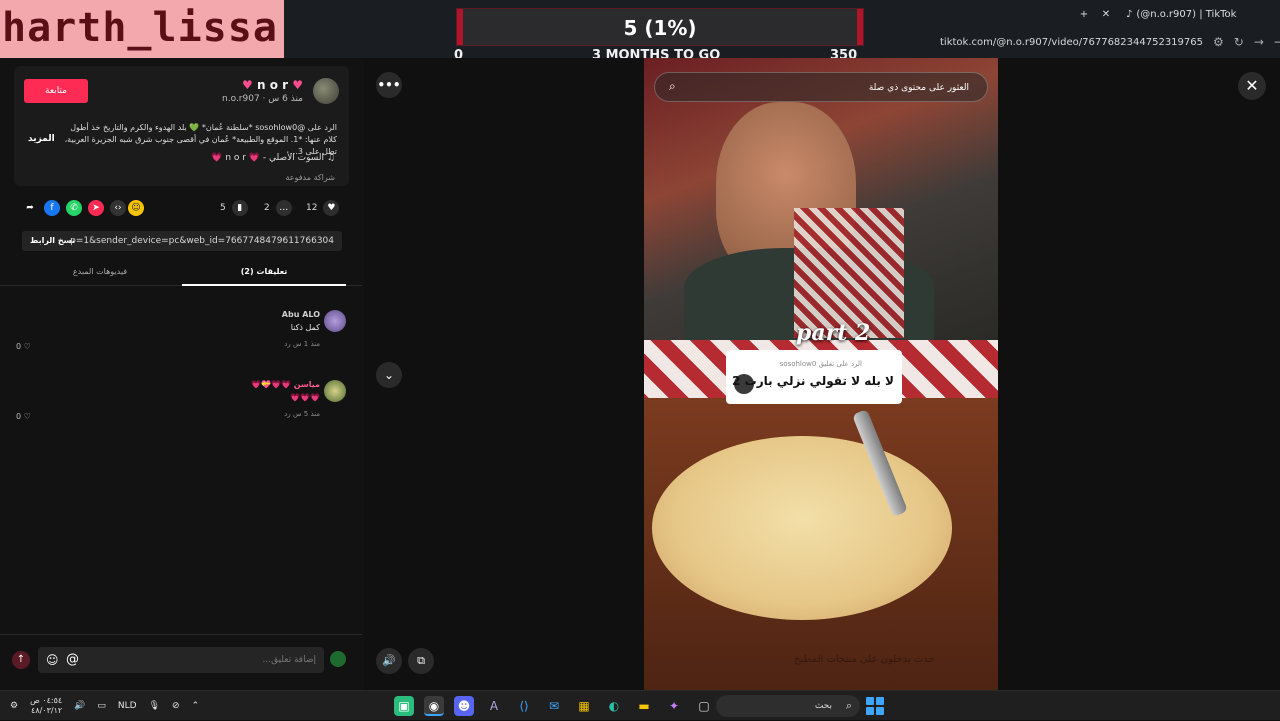 This screenshot has height=721, width=1280. Describe the element at coordinates (821, 87) in the screenshot. I see `related-search-box: ⌕ العثور على محتوى ذي صلة` at that location.